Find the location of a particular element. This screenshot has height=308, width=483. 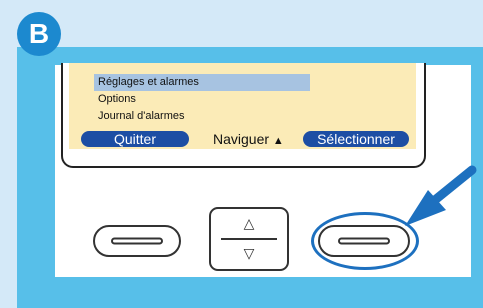

triangle-down-icon: ▽ is located at coordinates (249, 253).